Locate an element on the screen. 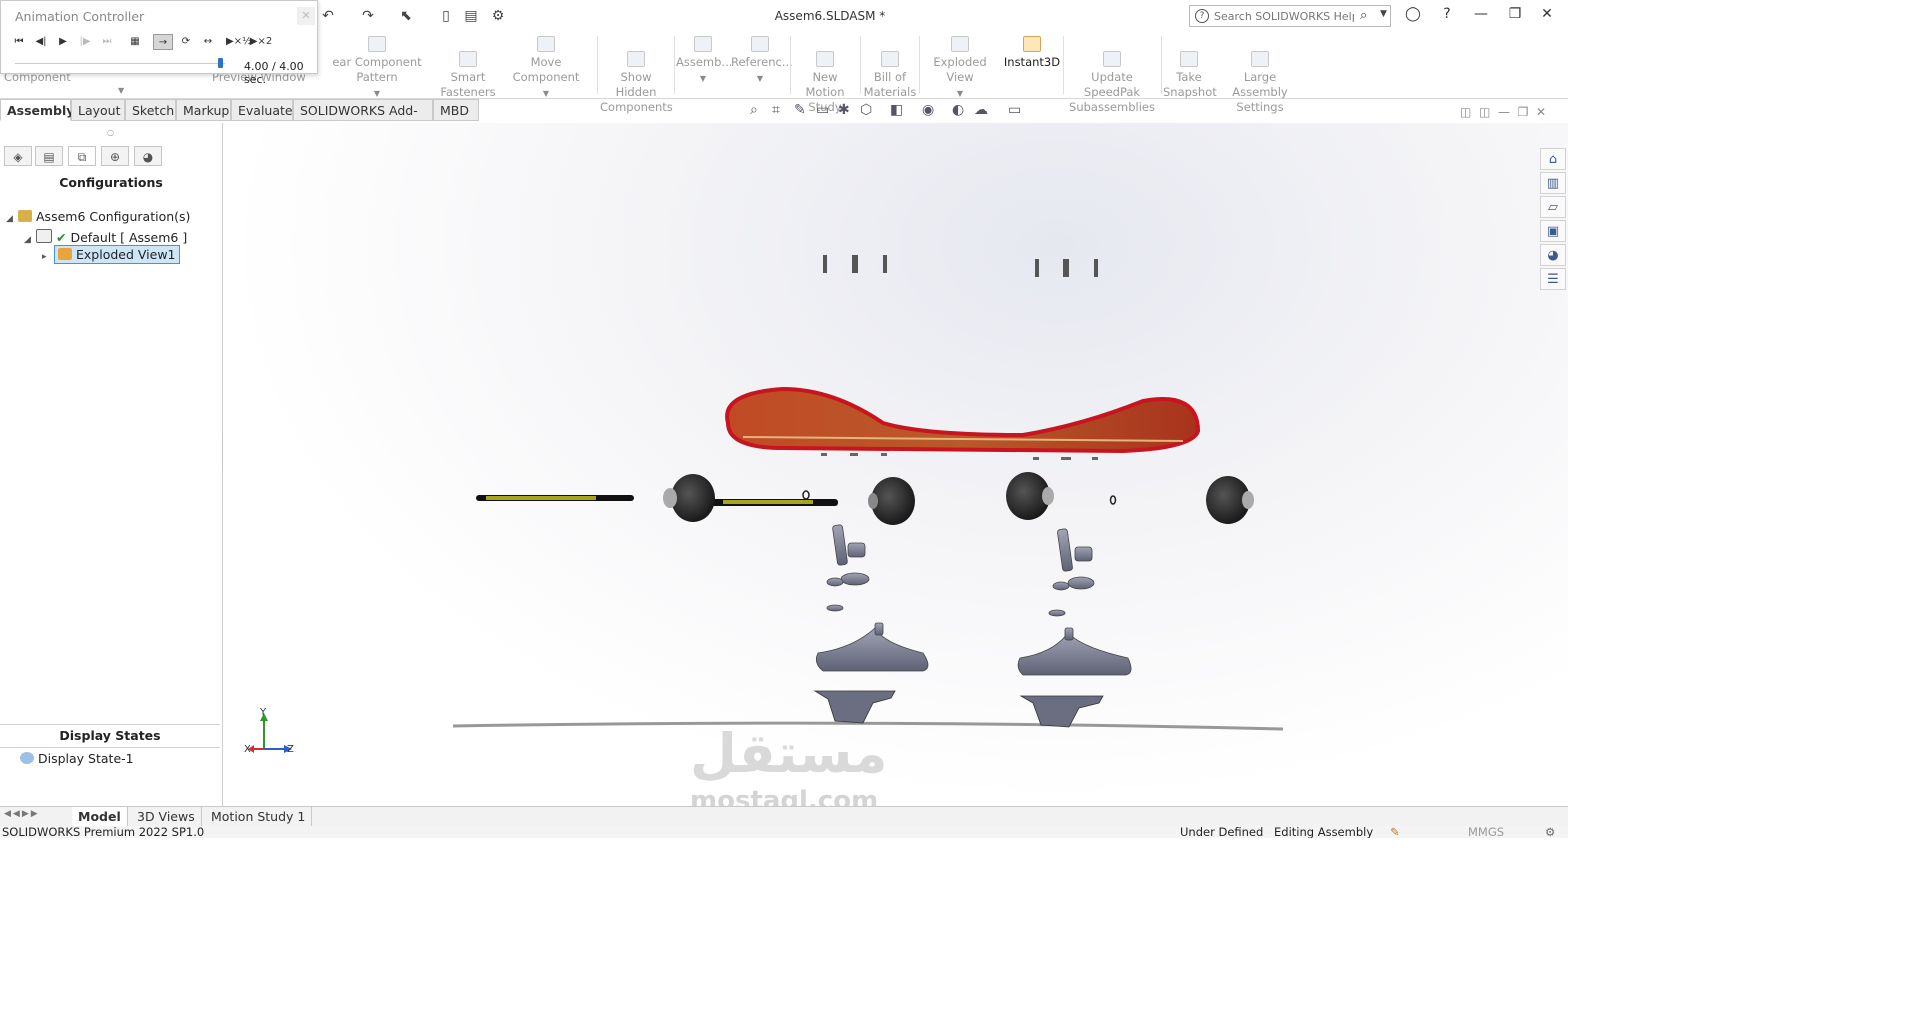 The image size is (1920, 1026). customize-status-icon: ⚙ is located at coordinates (1550, 832).